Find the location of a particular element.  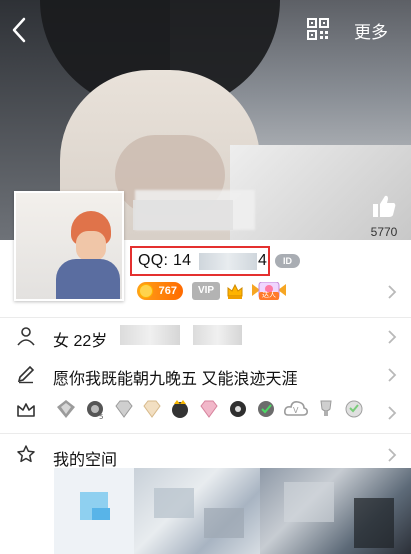

level-badge: 767 is located at coordinates (160, 291).